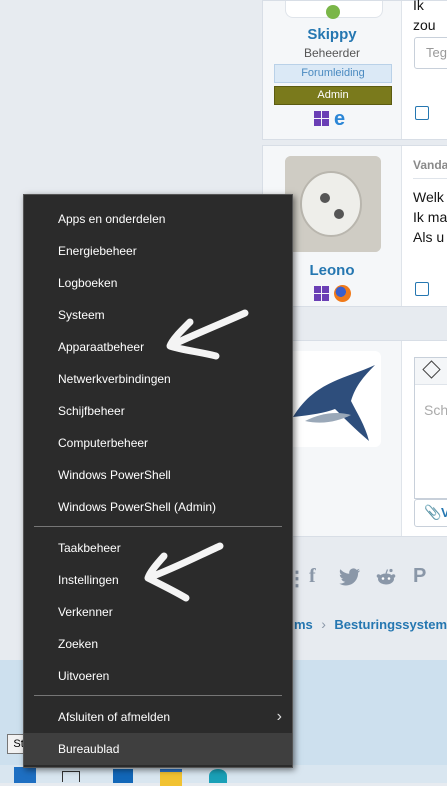 The width and height of the screenshot is (447, 786). What do you see at coordinates (390, 624) in the screenshot?
I see `breadcrumb-current: Besturingssystemen` at bounding box center [390, 624].